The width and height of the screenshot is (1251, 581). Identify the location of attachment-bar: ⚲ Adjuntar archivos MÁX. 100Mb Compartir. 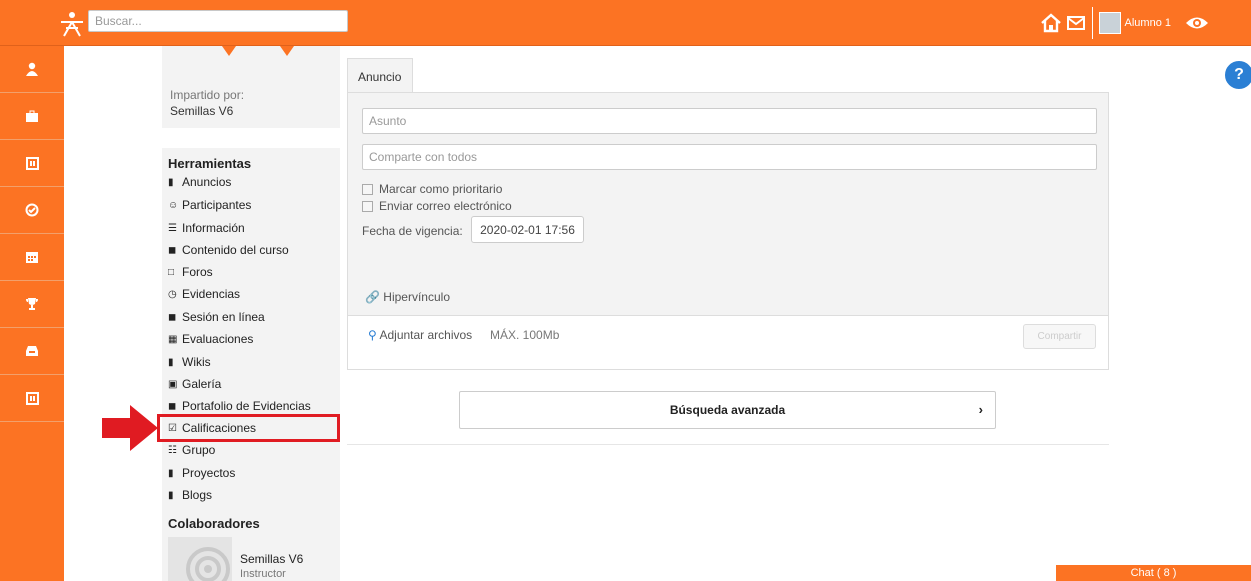
(728, 343).